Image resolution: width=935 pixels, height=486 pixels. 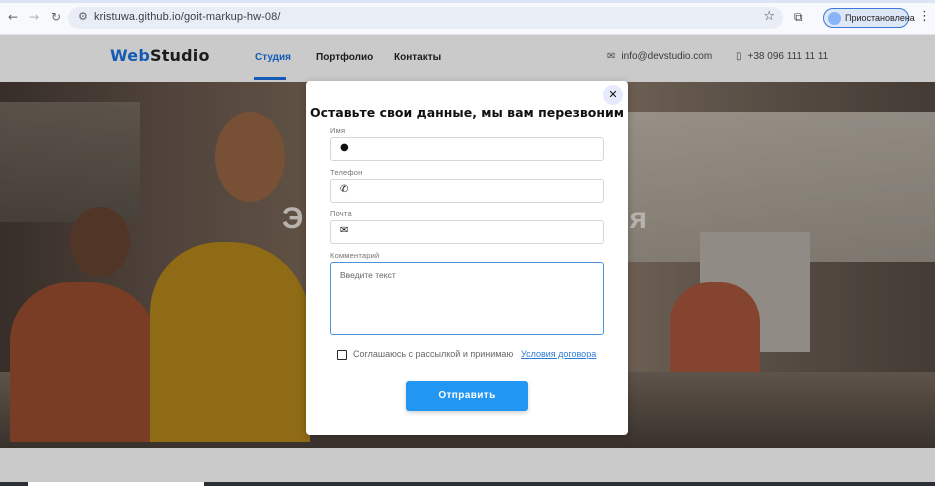 What do you see at coordinates (467, 149) in the screenshot?
I see `name-field: ●` at bounding box center [467, 149].